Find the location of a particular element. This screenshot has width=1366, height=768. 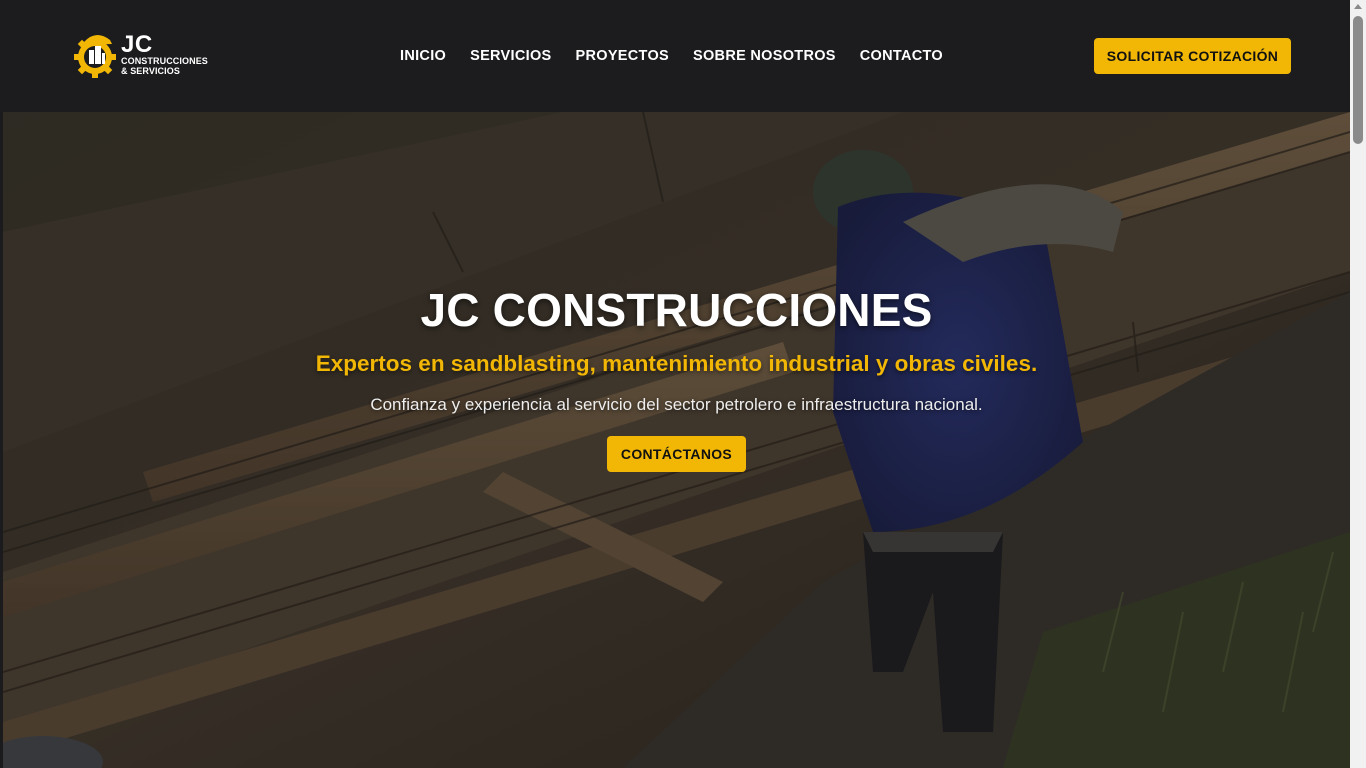

contact-us-button: CONTÁCTANOS is located at coordinates (676, 454).